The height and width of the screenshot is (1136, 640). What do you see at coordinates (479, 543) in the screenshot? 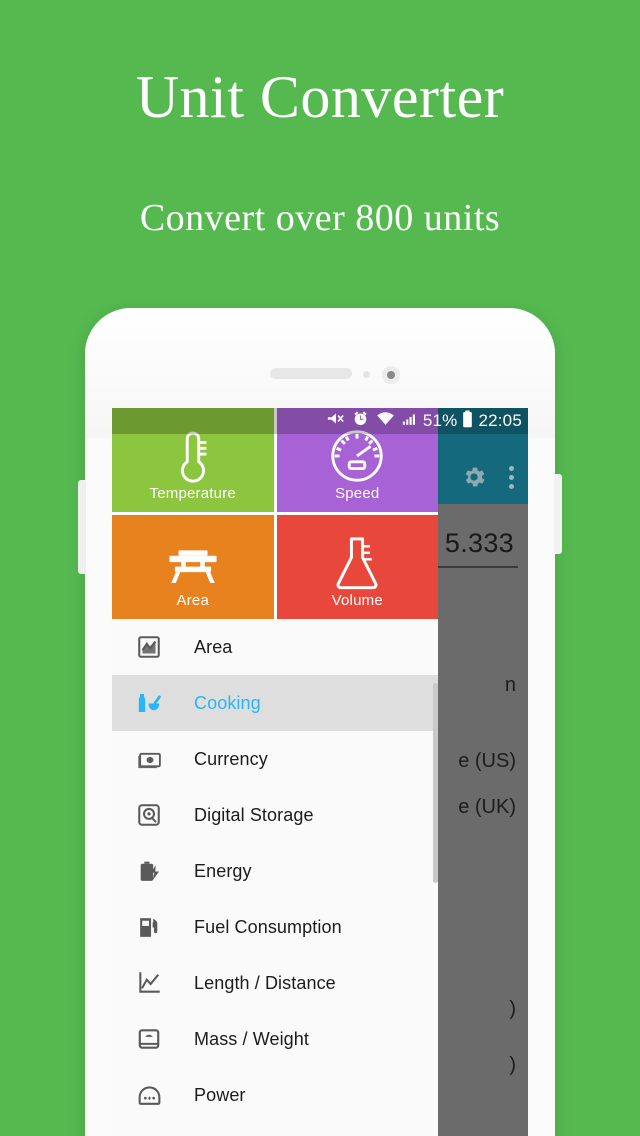
I see `converted-value: 5.333` at bounding box center [479, 543].